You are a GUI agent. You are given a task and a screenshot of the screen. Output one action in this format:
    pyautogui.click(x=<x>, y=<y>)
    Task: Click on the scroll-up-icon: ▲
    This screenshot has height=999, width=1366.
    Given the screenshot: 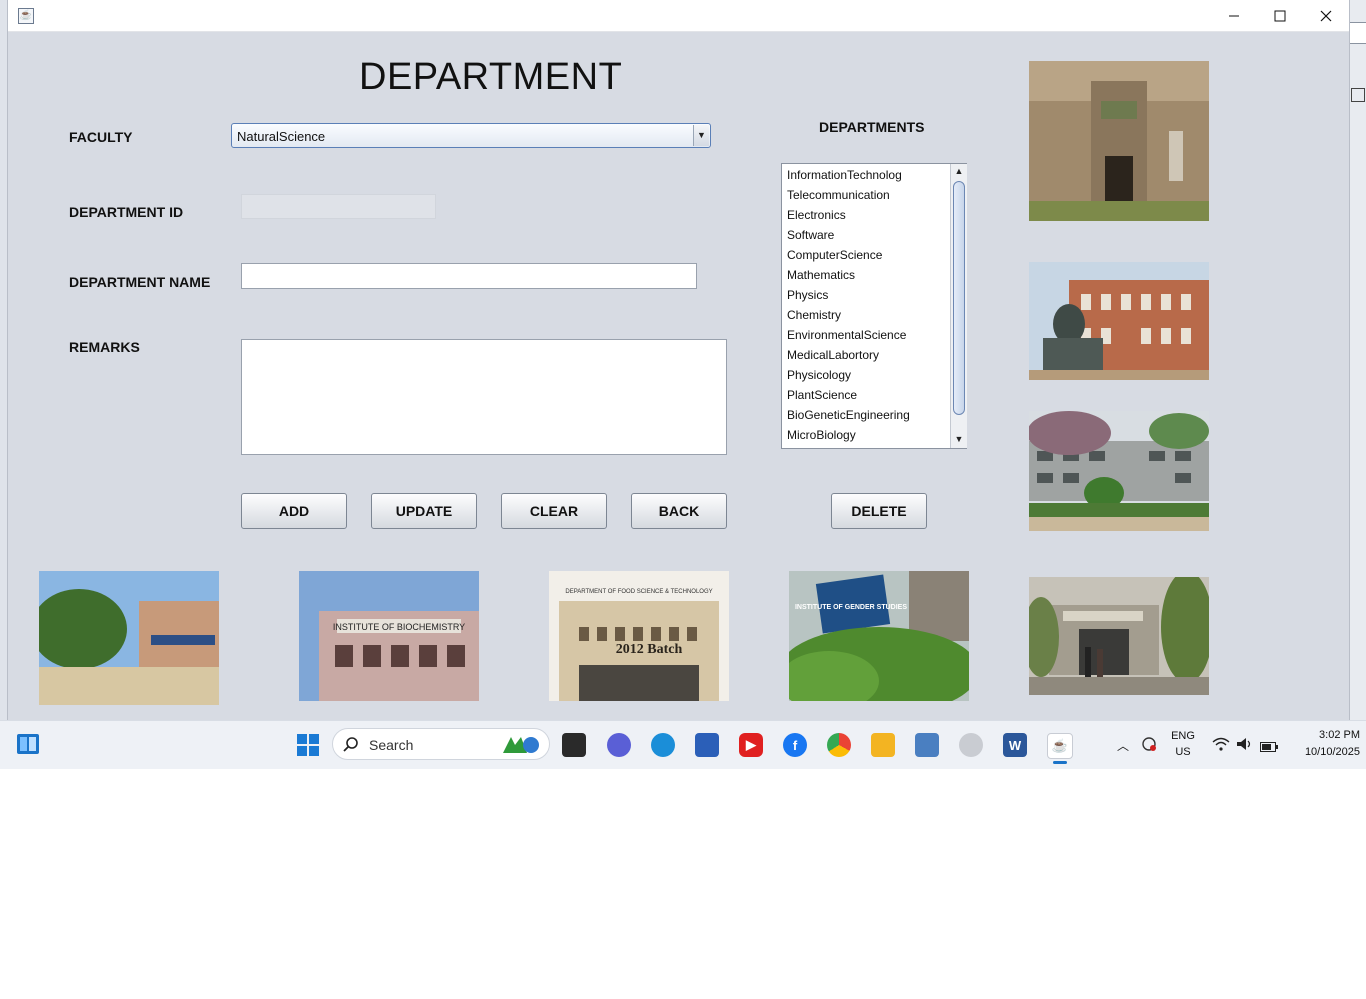 What is the action you would take?
    pyautogui.click(x=959, y=171)
    